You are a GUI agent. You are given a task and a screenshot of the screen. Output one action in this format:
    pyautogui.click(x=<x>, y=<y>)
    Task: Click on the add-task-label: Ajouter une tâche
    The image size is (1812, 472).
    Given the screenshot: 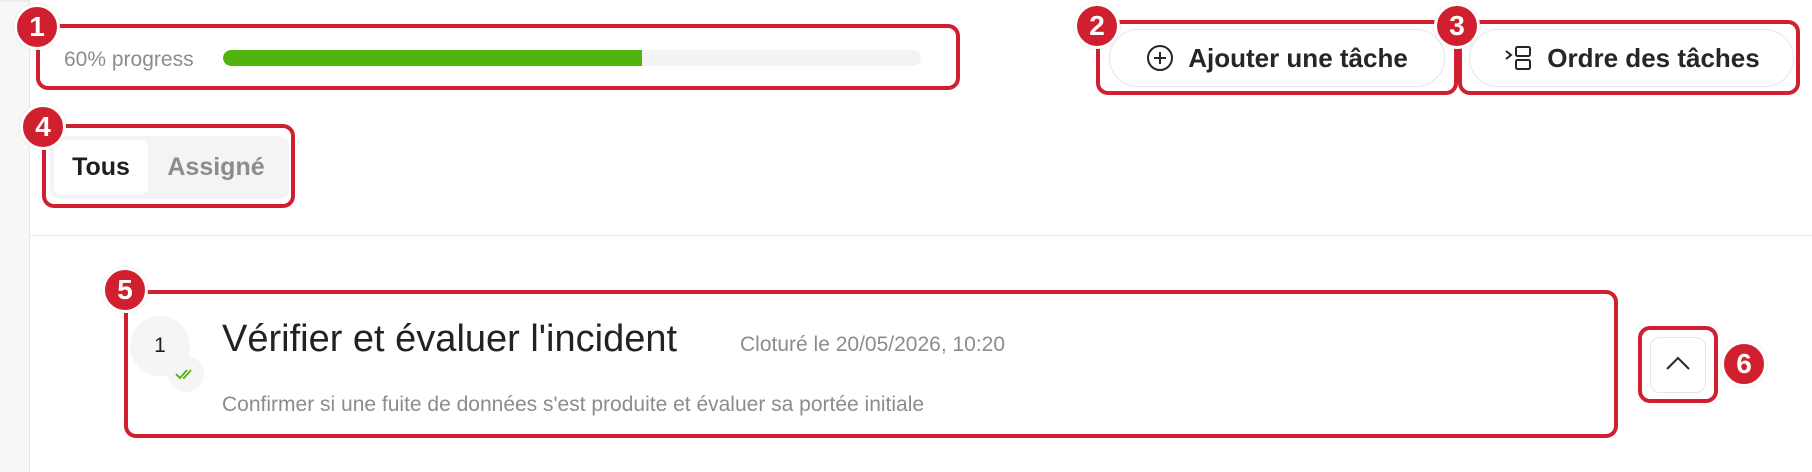 What is the action you would take?
    pyautogui.click(x=1298, y=57)
    